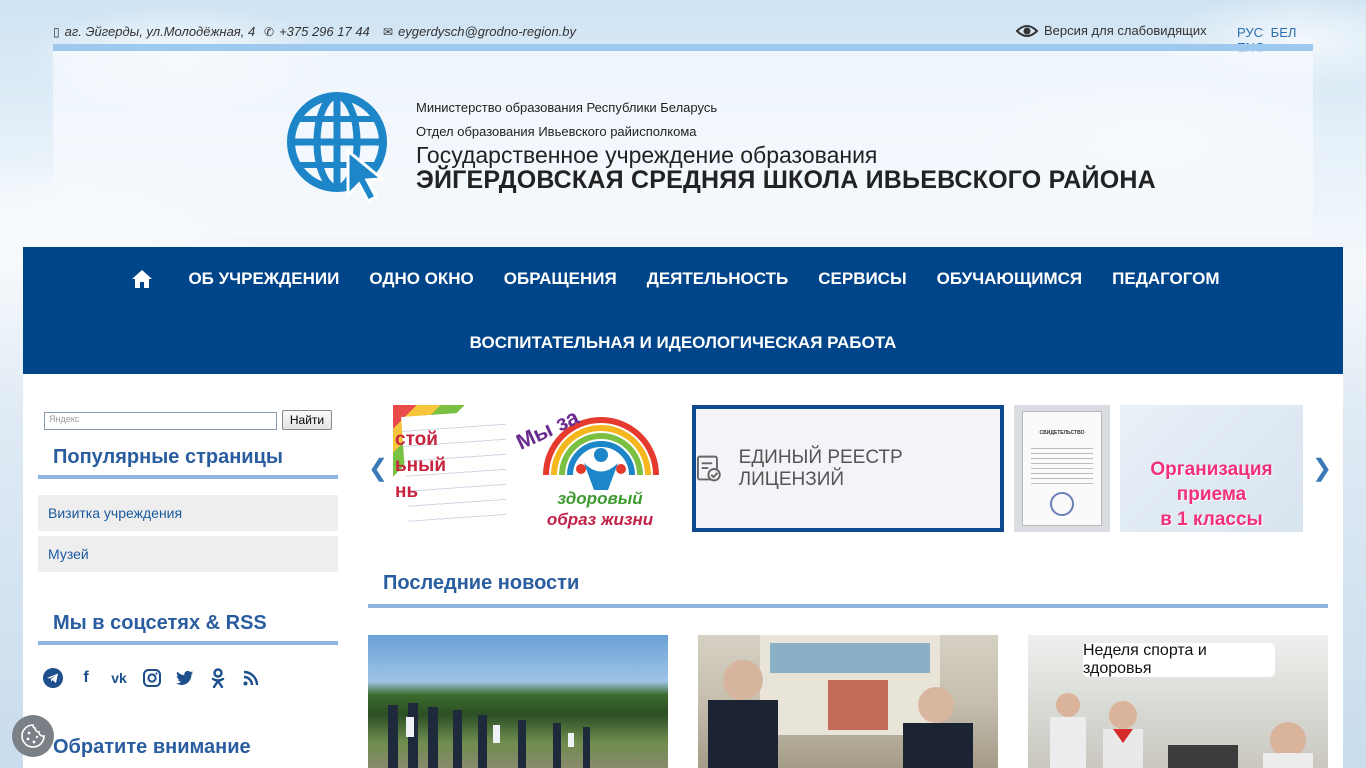 The image size is (1366, 768). Describe the element at coordinates (1284, 32) in the screenshot. I see `lang-bel: БЕЛ` at that location.